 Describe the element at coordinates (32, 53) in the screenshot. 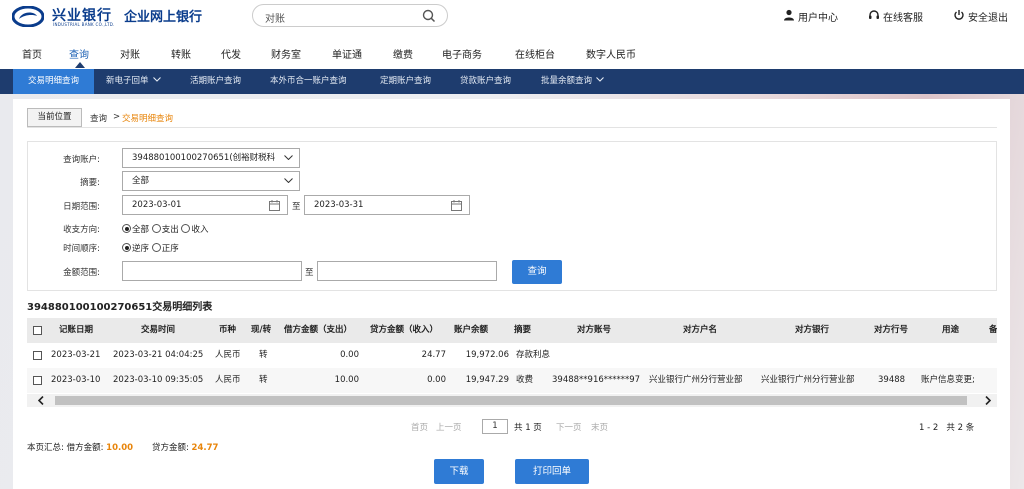

I see `nav-home: 首页` at that location.